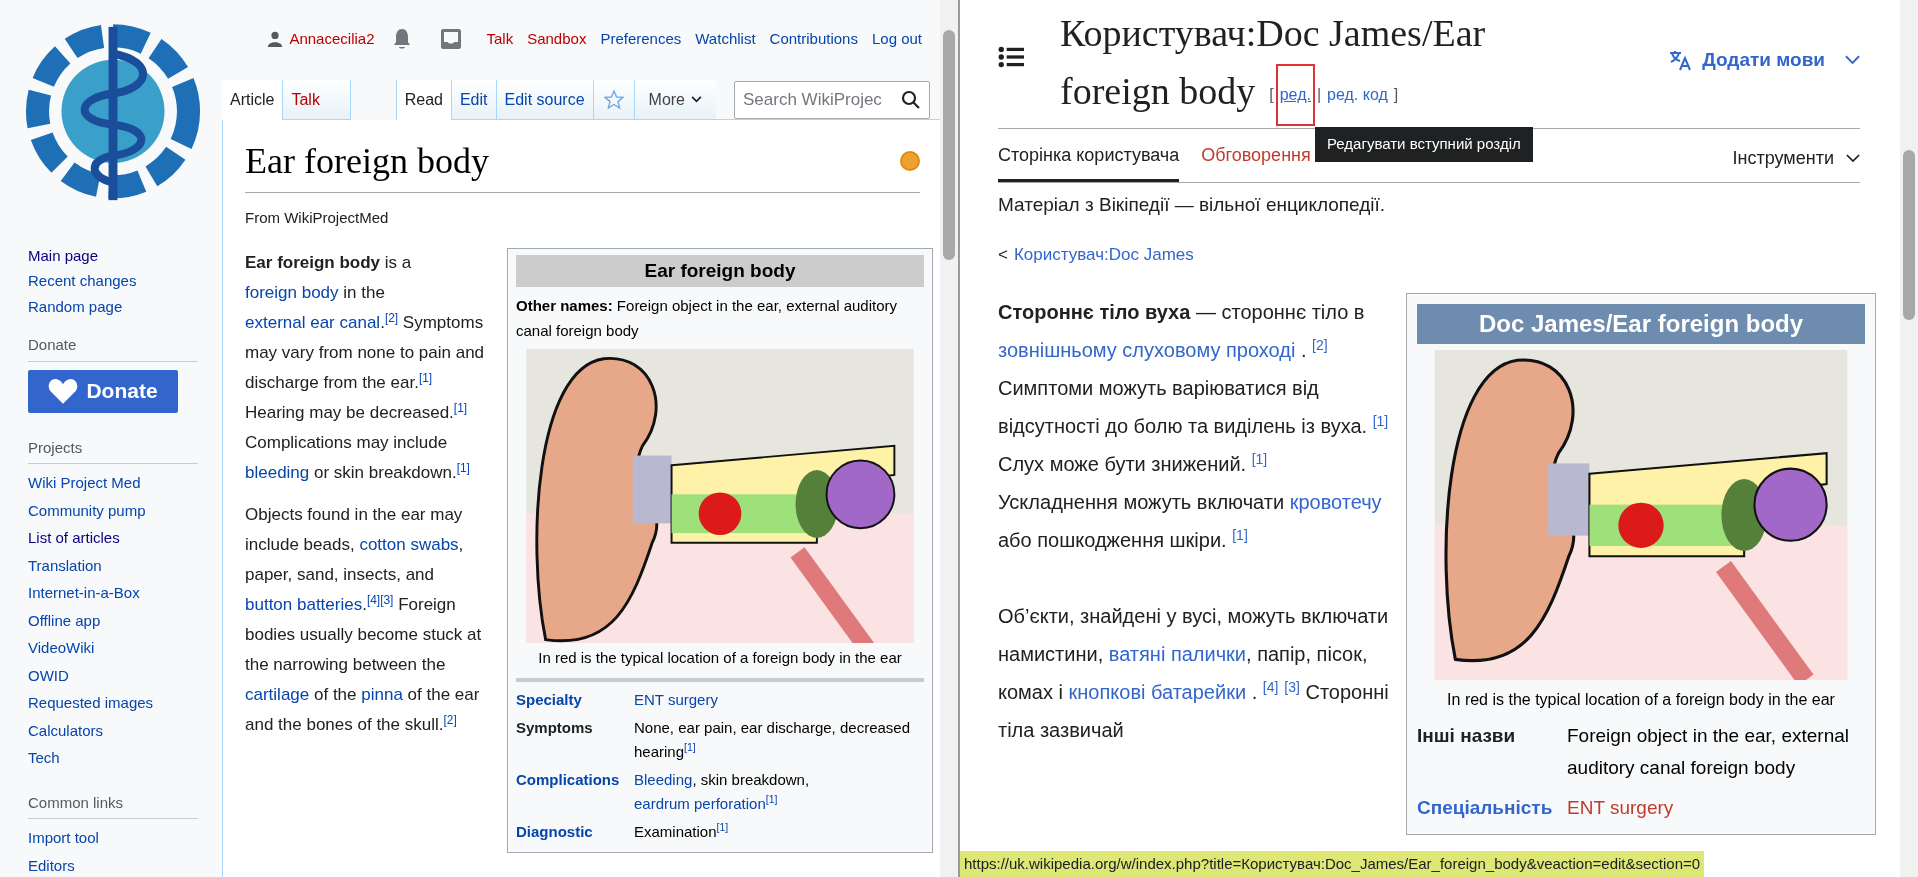  I want to click on tab: Edit source, so click(544, 100).